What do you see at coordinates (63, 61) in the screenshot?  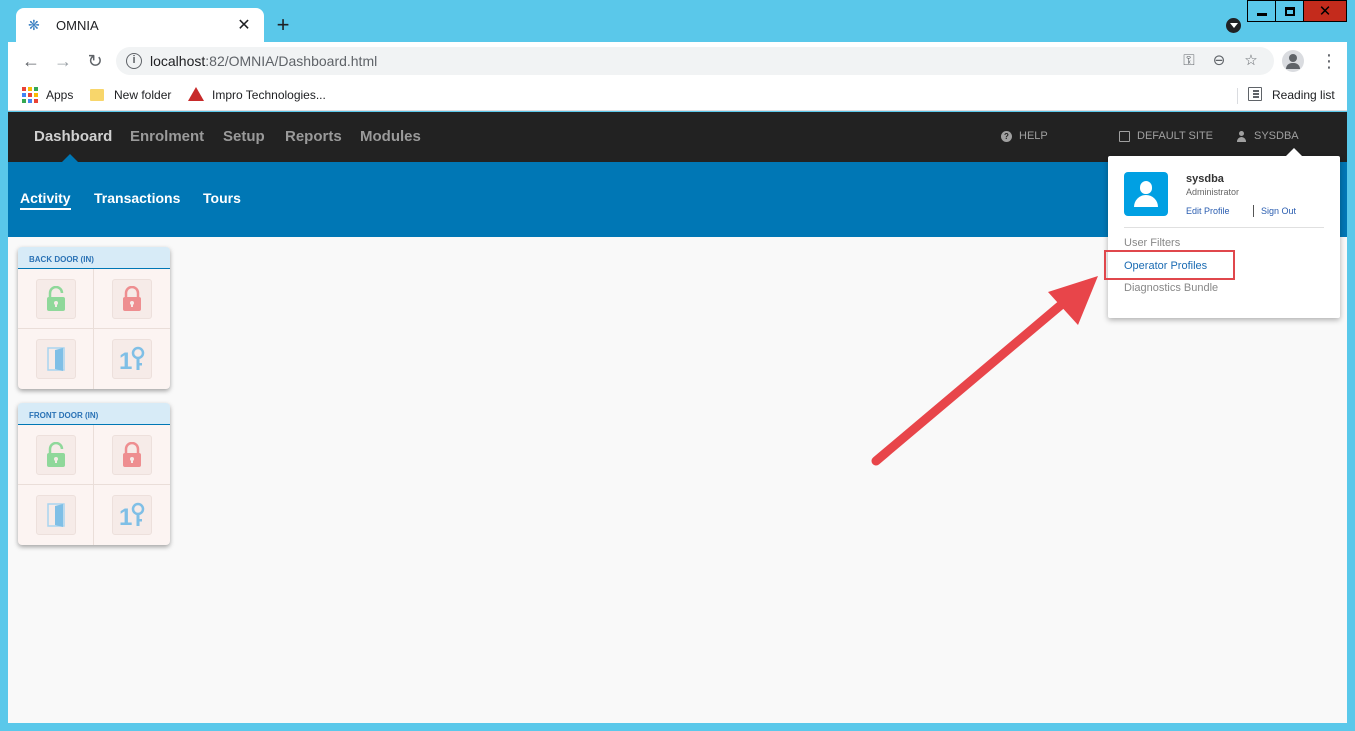 I see `forward-arrow-icon: →` at bounding box center [63, 61].